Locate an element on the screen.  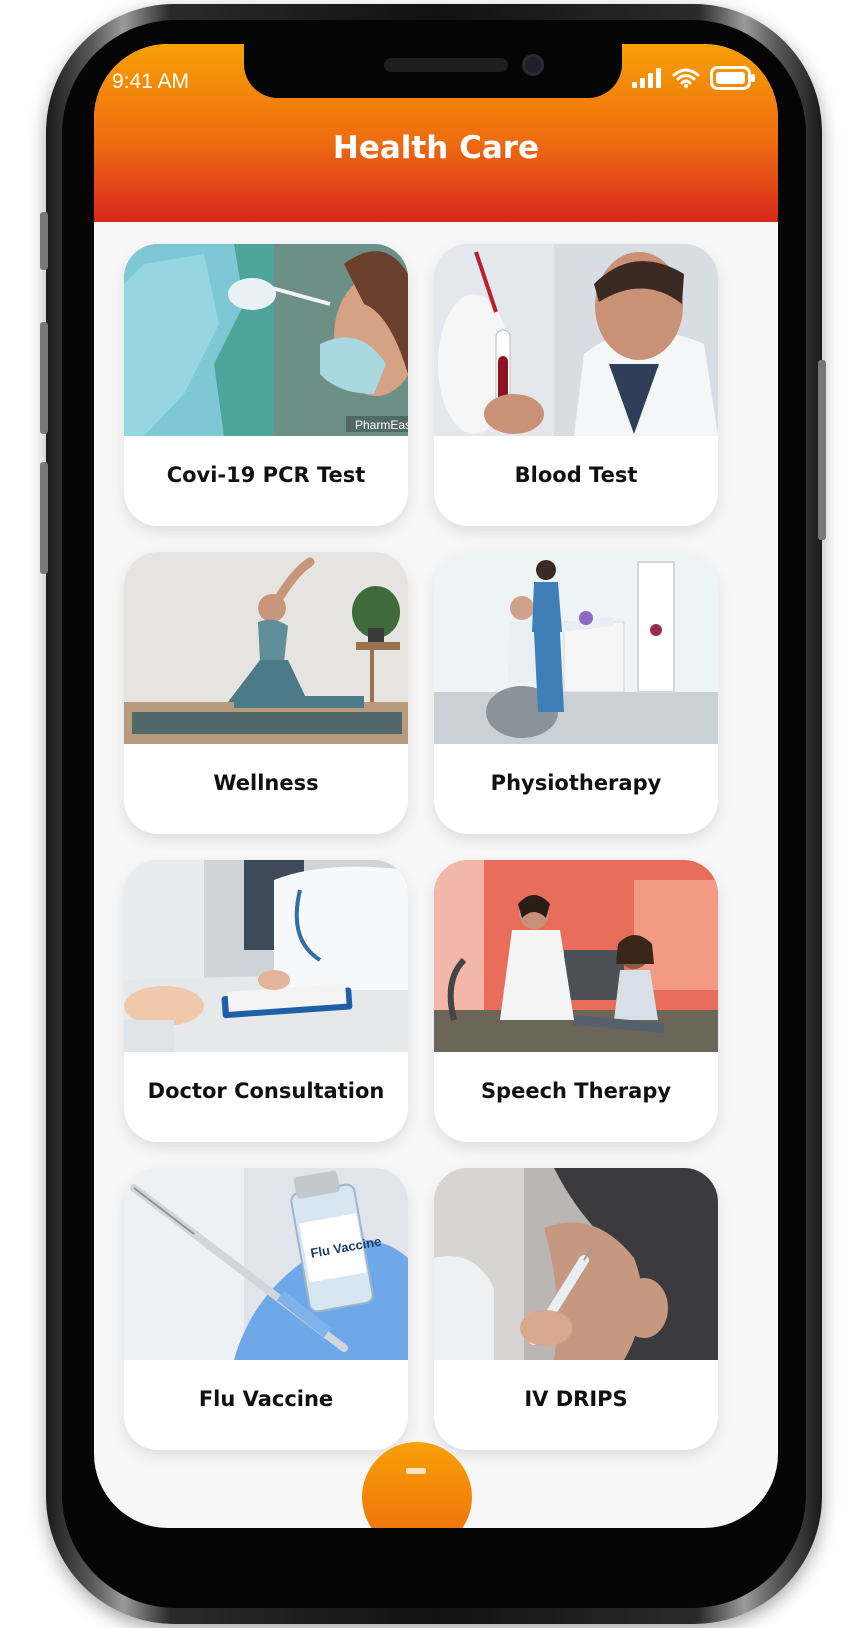
notch is located at coordinates (433, 71).